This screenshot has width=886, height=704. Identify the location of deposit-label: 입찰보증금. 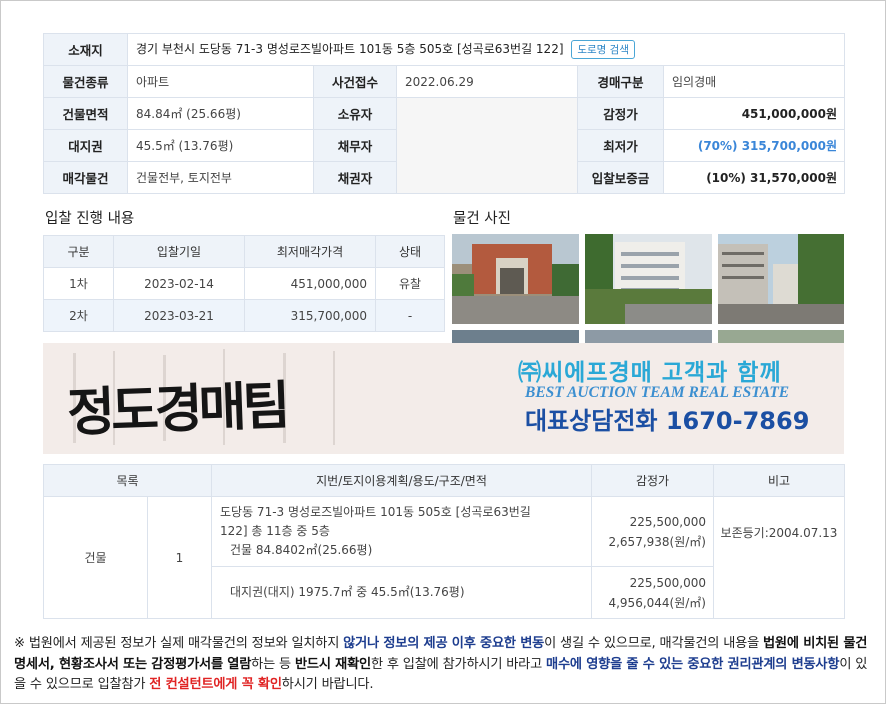
(620, 177).